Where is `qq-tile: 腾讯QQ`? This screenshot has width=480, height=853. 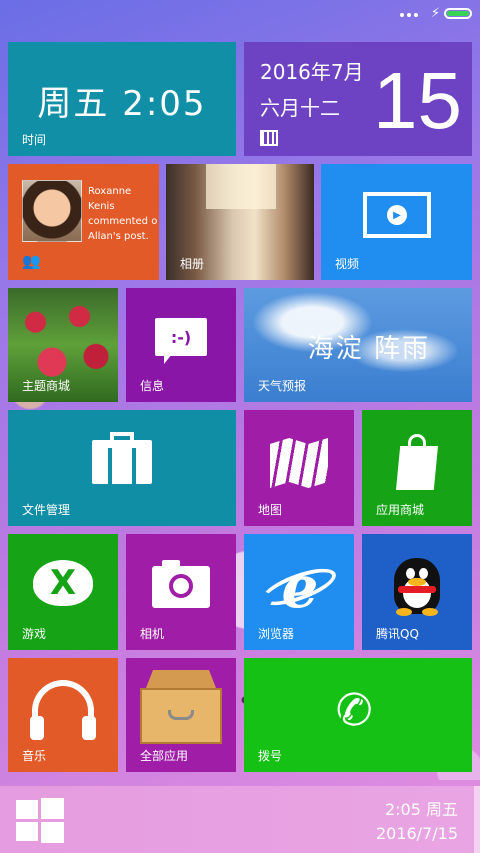 qq-tile: 腾讯QQ is located at coordinates (417, 592).